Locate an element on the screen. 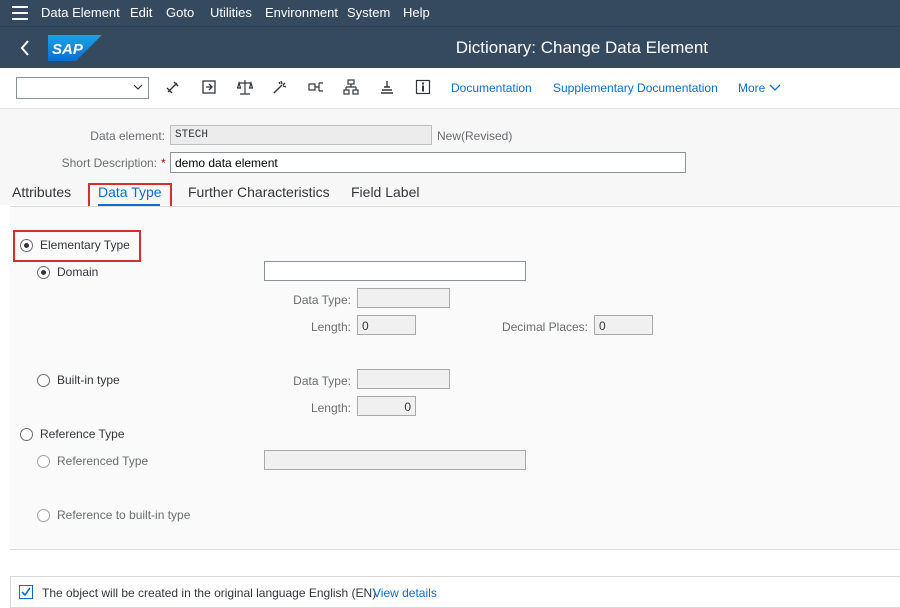  domain-radio is located at coordinates (43, 272).